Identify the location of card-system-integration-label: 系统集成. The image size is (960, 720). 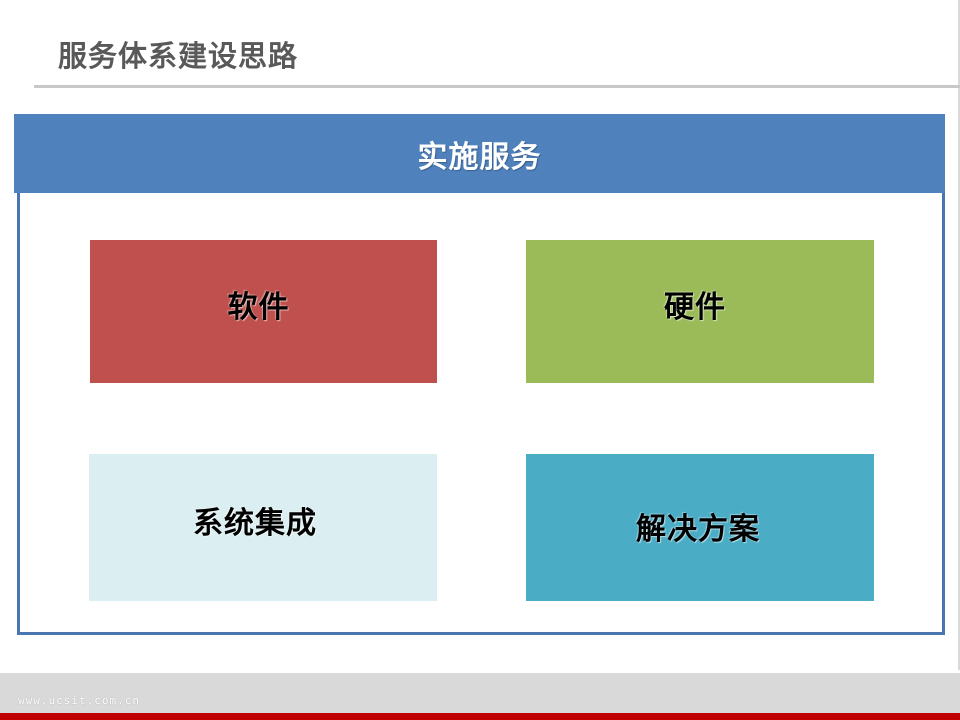
(255, 523).